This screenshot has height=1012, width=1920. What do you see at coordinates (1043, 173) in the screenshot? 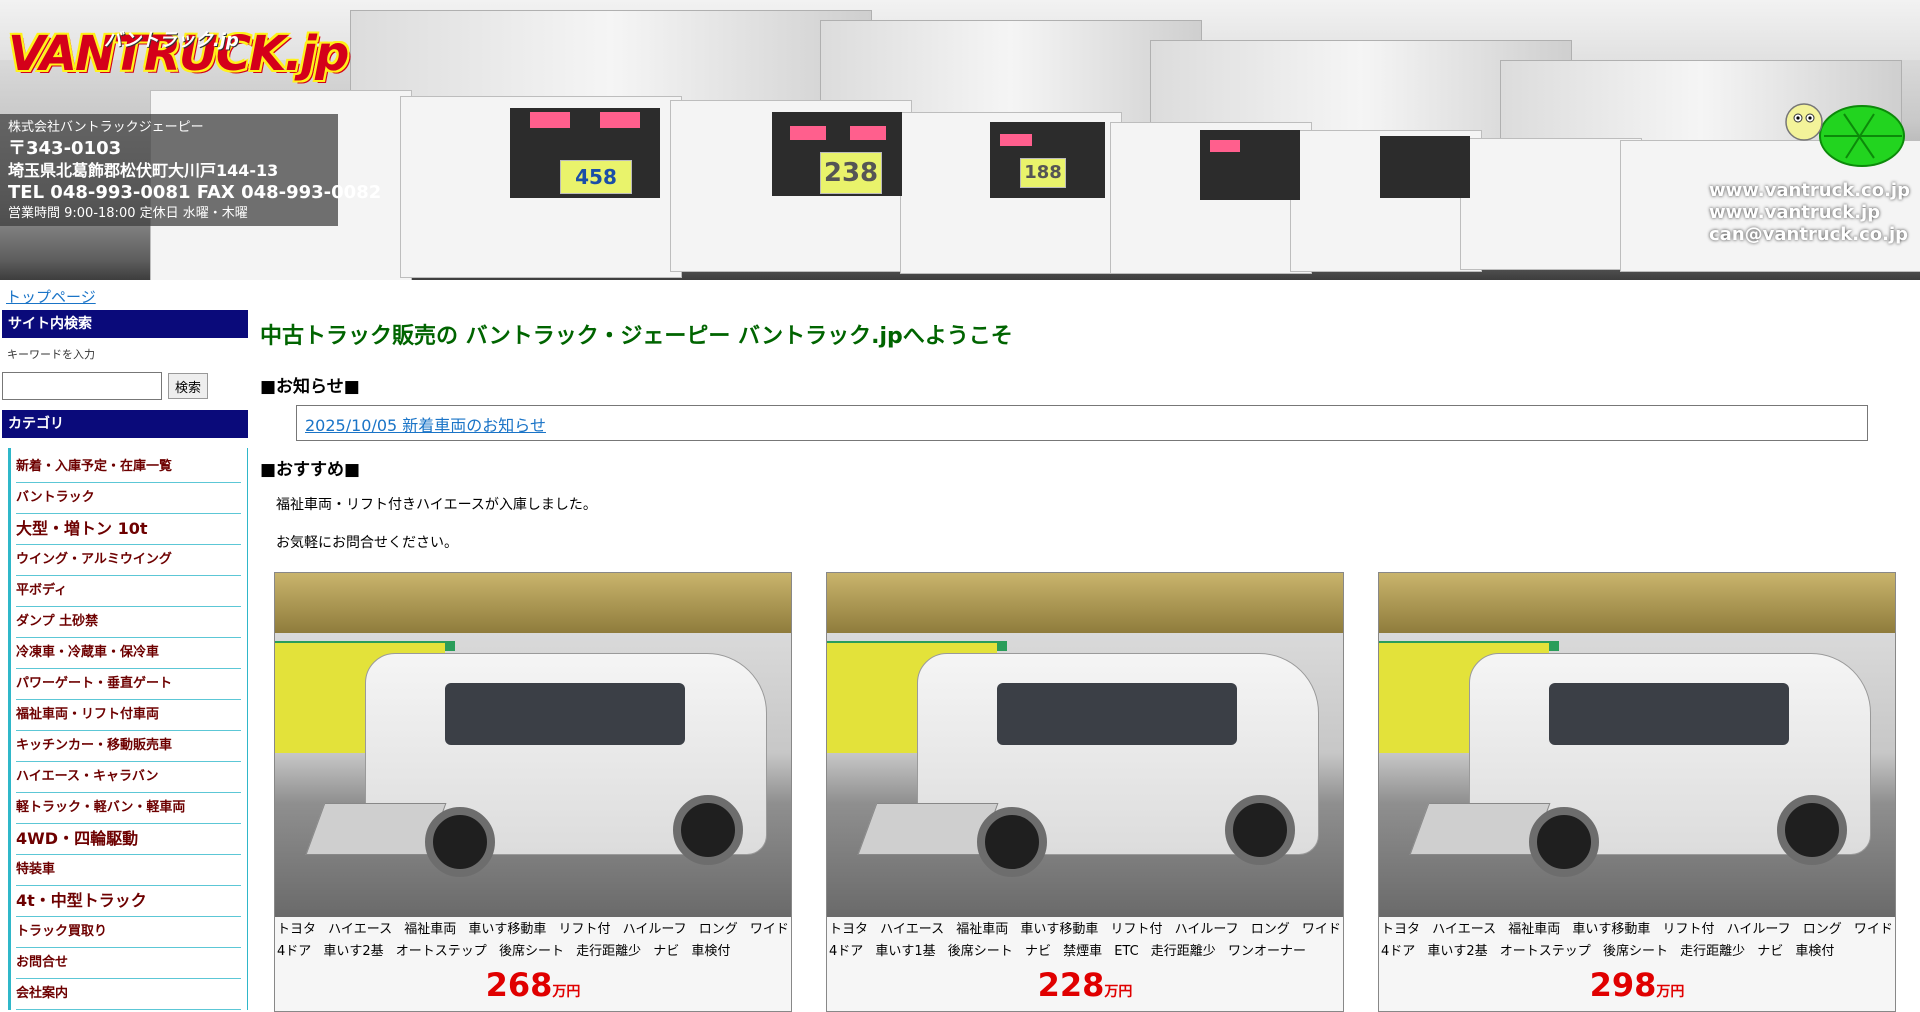
I see `price-tag-number: 188` at bounding box center [1043, 173].